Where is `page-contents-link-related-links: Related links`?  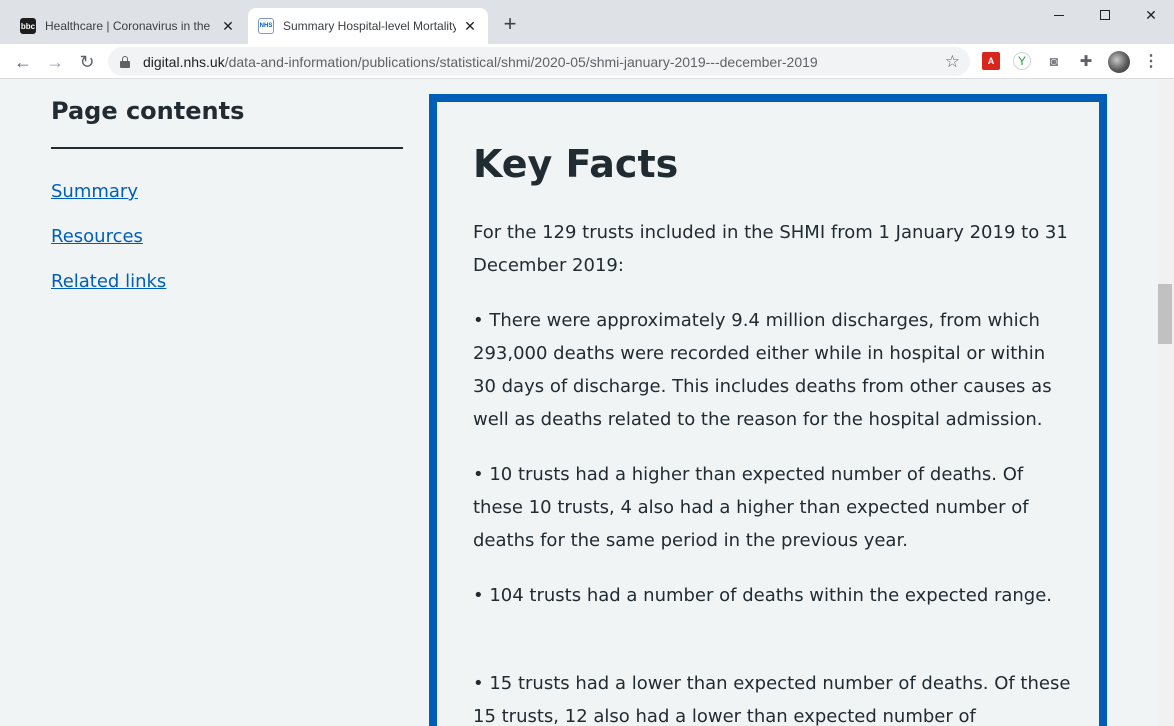 page-contents-link-related-links: Related links is located at coordinates (108, 281).